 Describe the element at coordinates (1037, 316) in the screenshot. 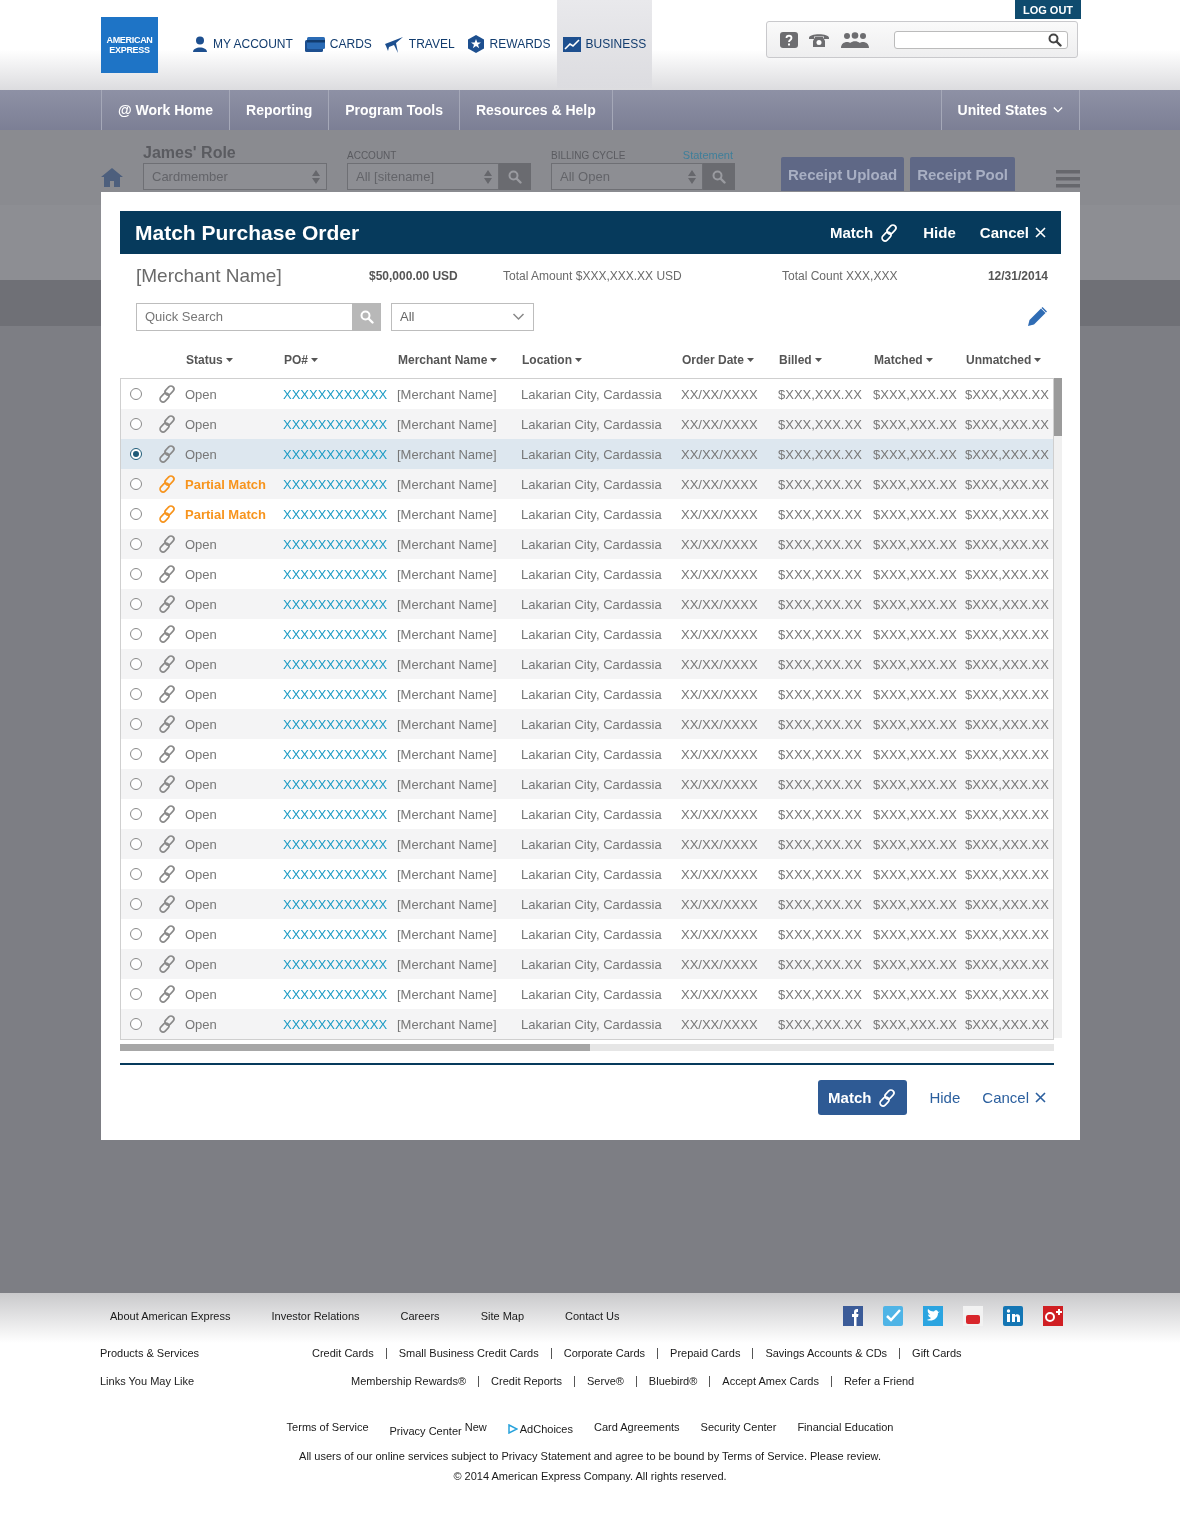

I see `pencil-icon` at that location.